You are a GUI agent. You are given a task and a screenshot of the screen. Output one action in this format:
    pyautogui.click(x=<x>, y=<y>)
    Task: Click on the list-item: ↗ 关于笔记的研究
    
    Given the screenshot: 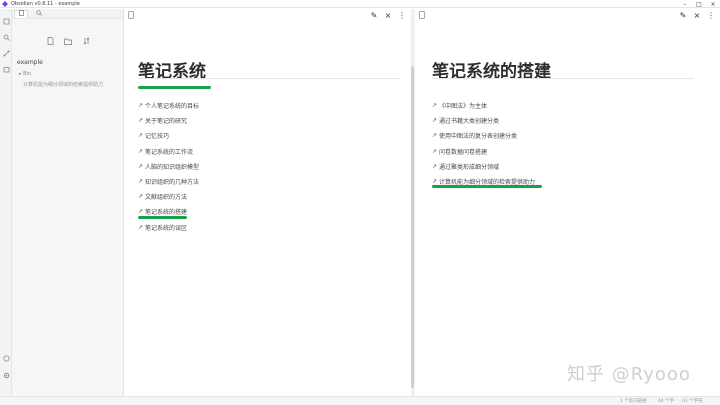 What is the action you would take?
    pyautogui.click(x=168, y=120)
    